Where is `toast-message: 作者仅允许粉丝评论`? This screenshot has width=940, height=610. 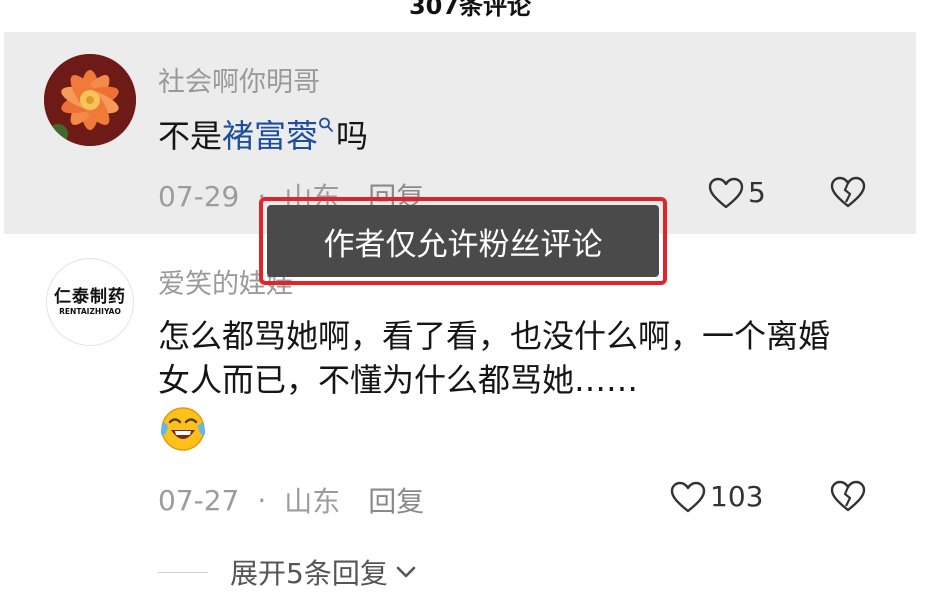
toast-message: 作者仅允许粉丝评论 is located at coordinates (463, 241).